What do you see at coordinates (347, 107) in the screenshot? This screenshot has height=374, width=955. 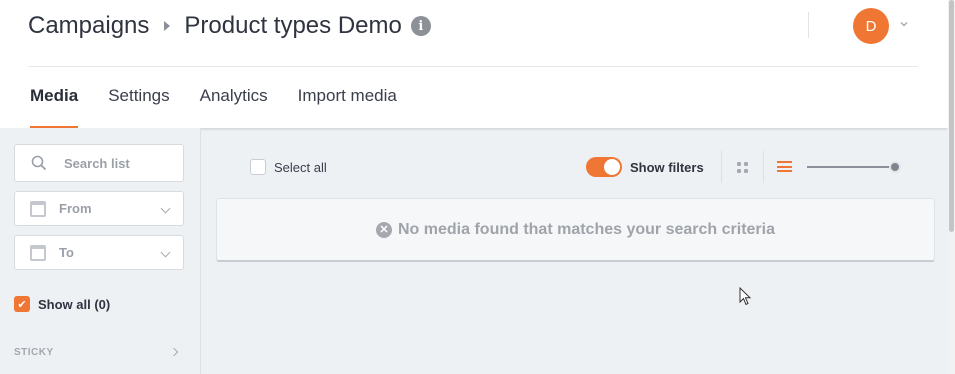 I see `tab-import-media: Import media` at bounding box center [347, 107].